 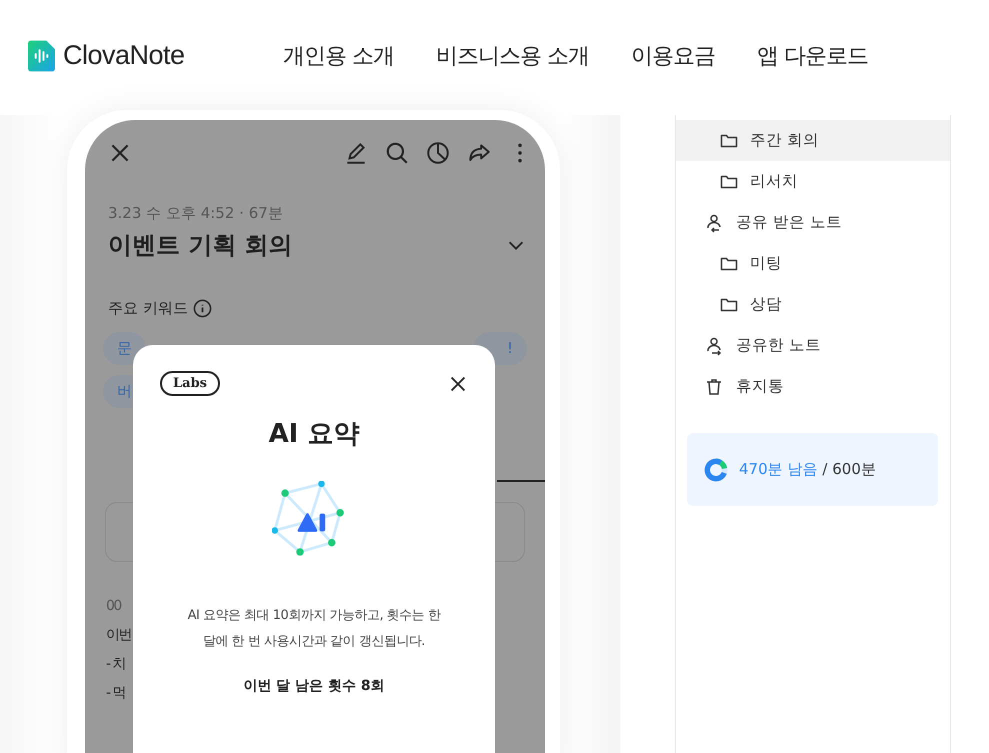 I want to click on nav-link: 이용요금, so click(x=673, y=55).